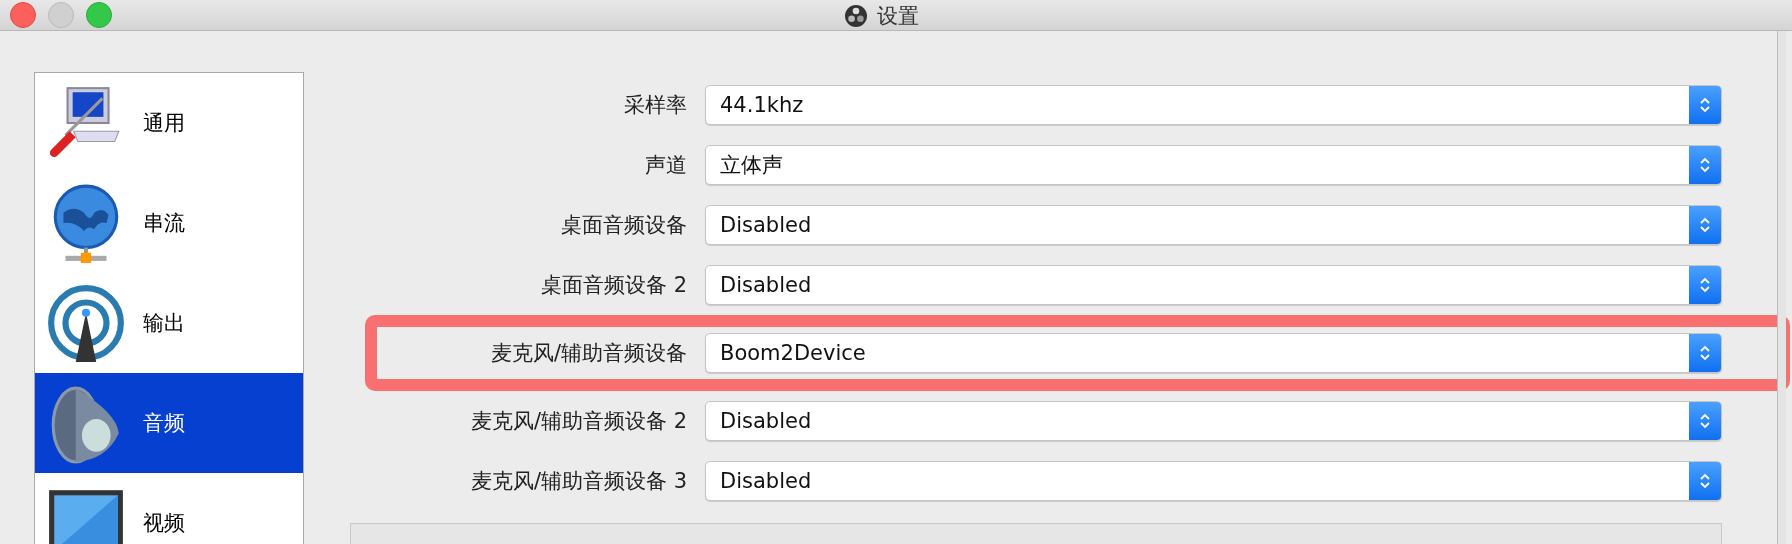  Describe the element at coordinates (655, 105) in the screenshot. I see `field-label: 采样率` at that location.